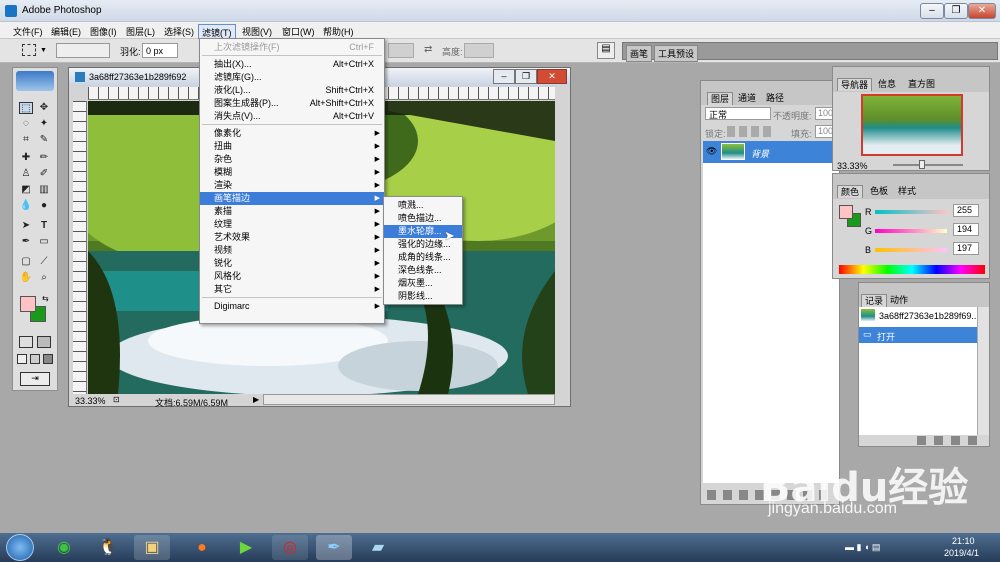 The width and height of the screenshot is (1000, 562). What do you see at coordinates (292, 116) in the screenshot?
I see `filter-menu-item: 消失点(V)... Alt+Ctrl+V` at bounding box center [292, 116].